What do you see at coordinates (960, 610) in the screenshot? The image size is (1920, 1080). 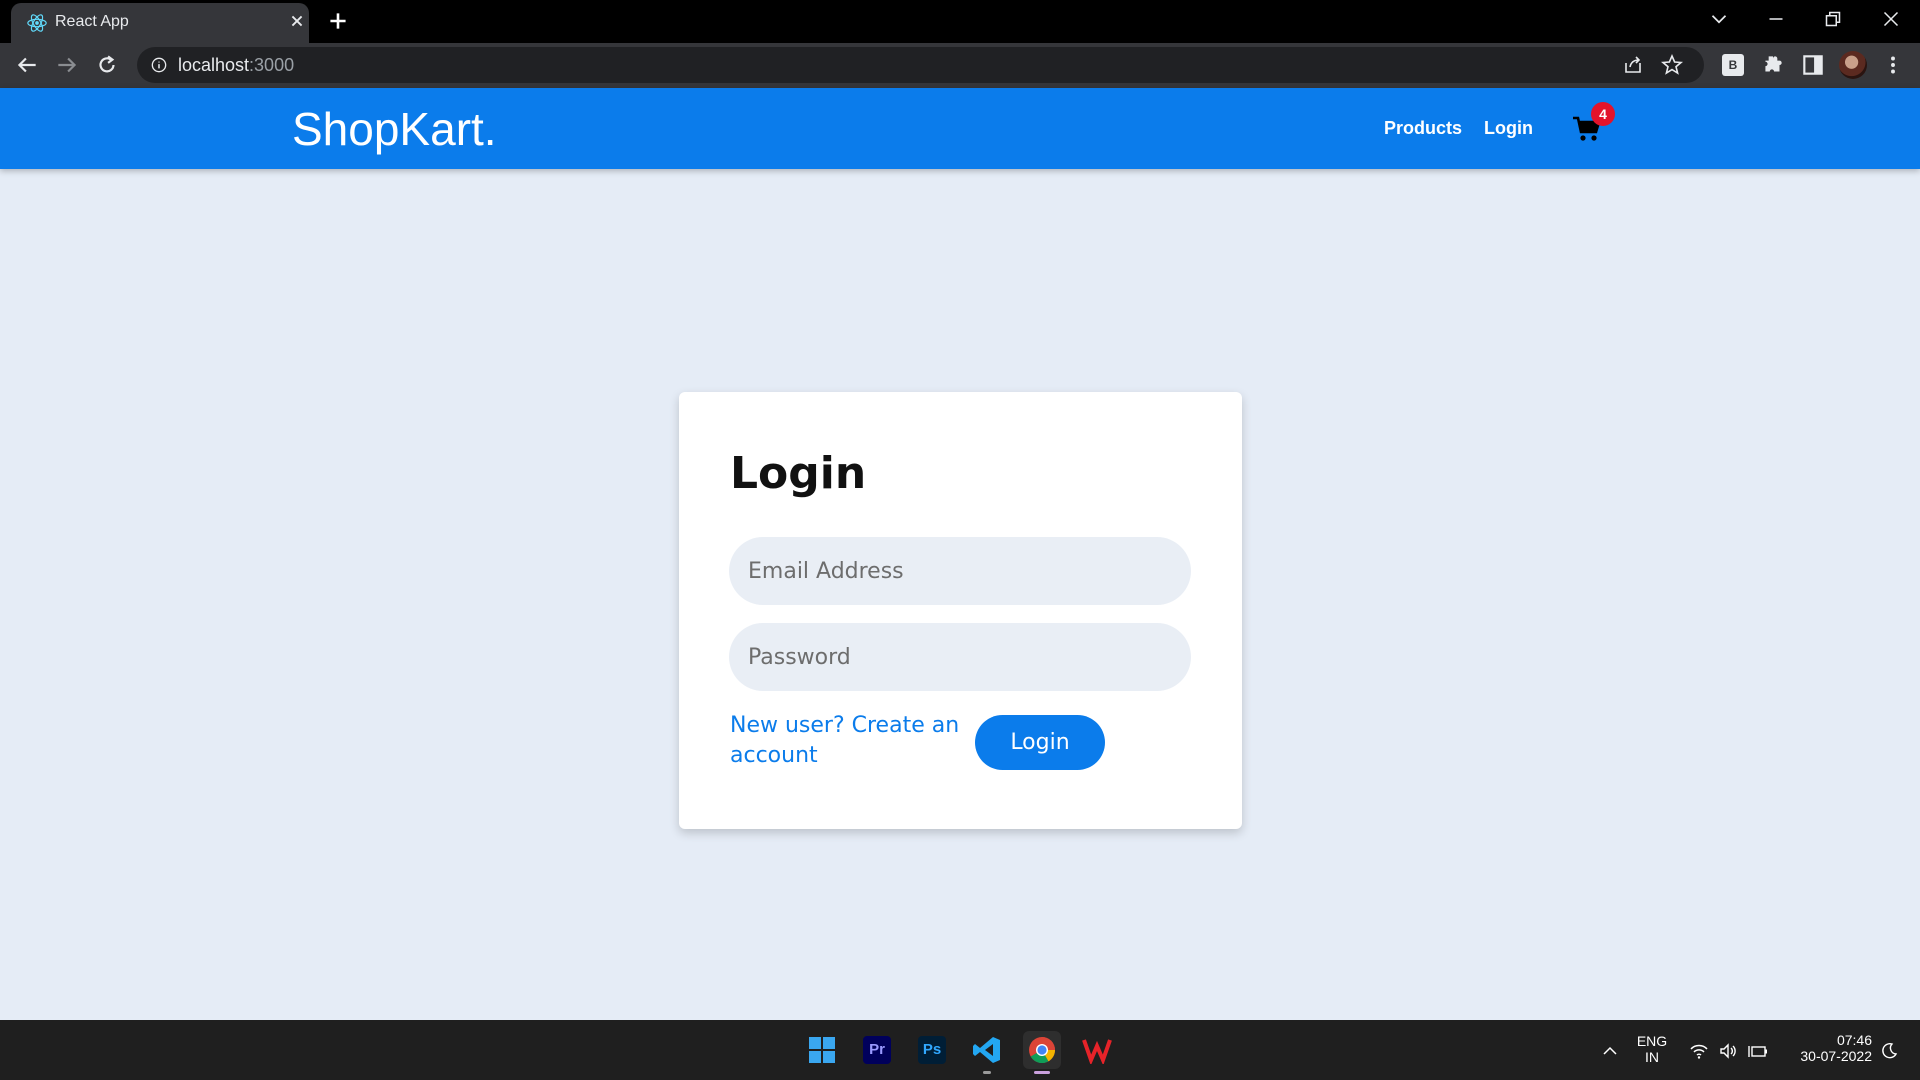 I see `login-card: Login New user? Create an account Login` at bounding box center [960, 610].